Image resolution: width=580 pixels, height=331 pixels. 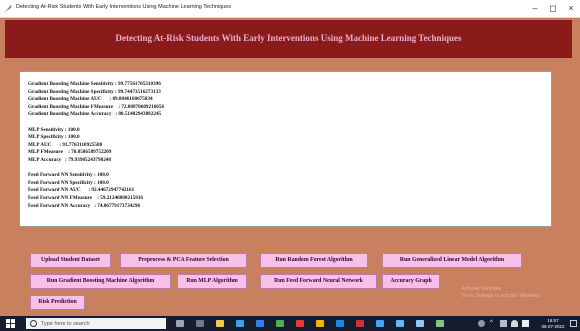 What do you see at coordinates (65, 144) in the screenshot?
I see `result-line: MLP AUC : 93.7763110925508` at bounding box center [65, 144].